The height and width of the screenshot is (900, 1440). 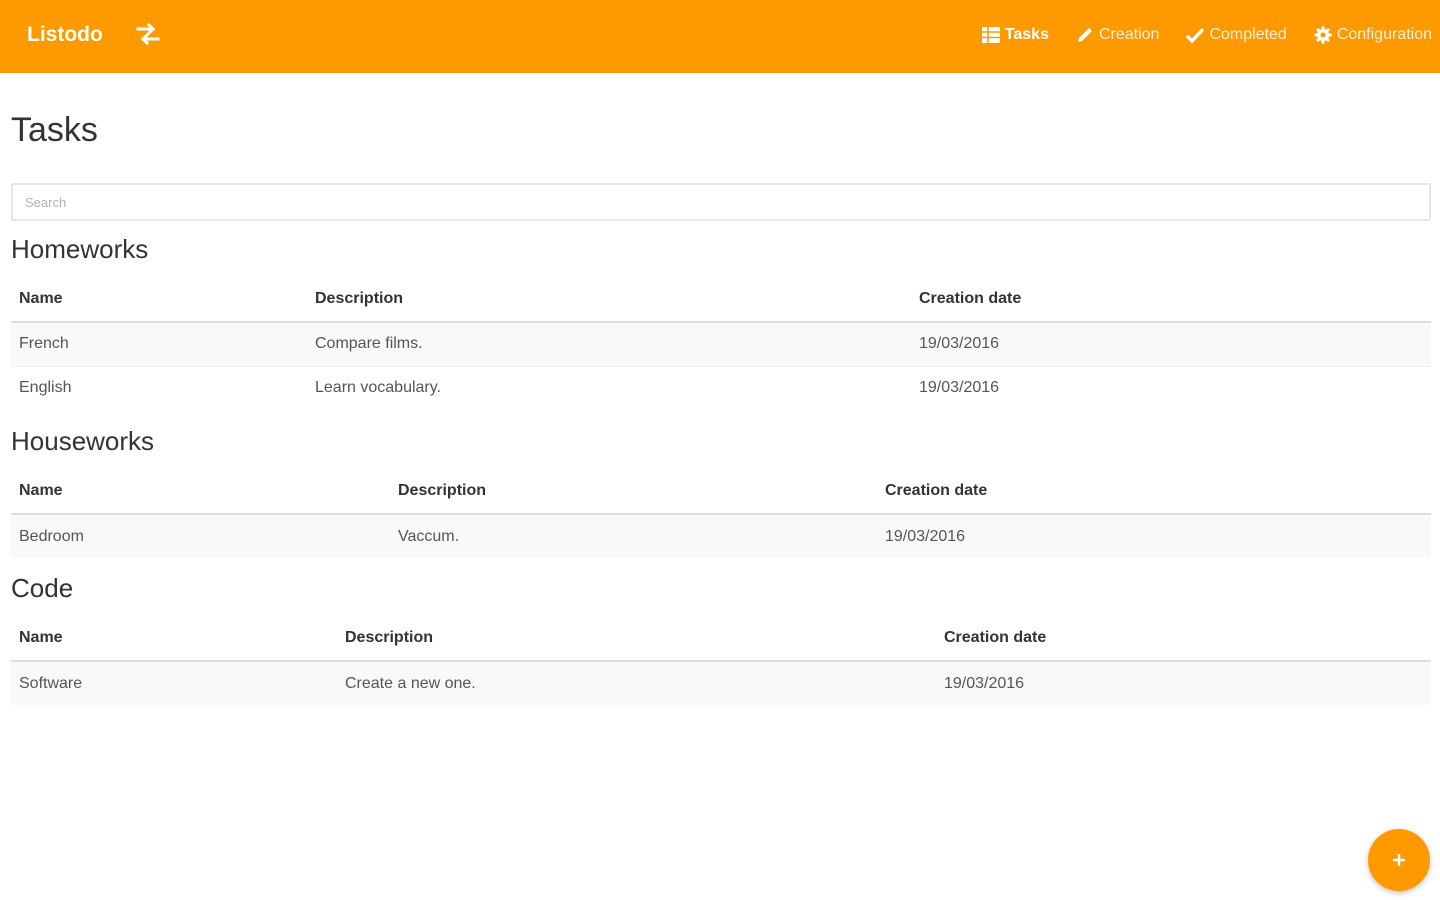 I want to click on check-icon, so click(x=1195, y=35).